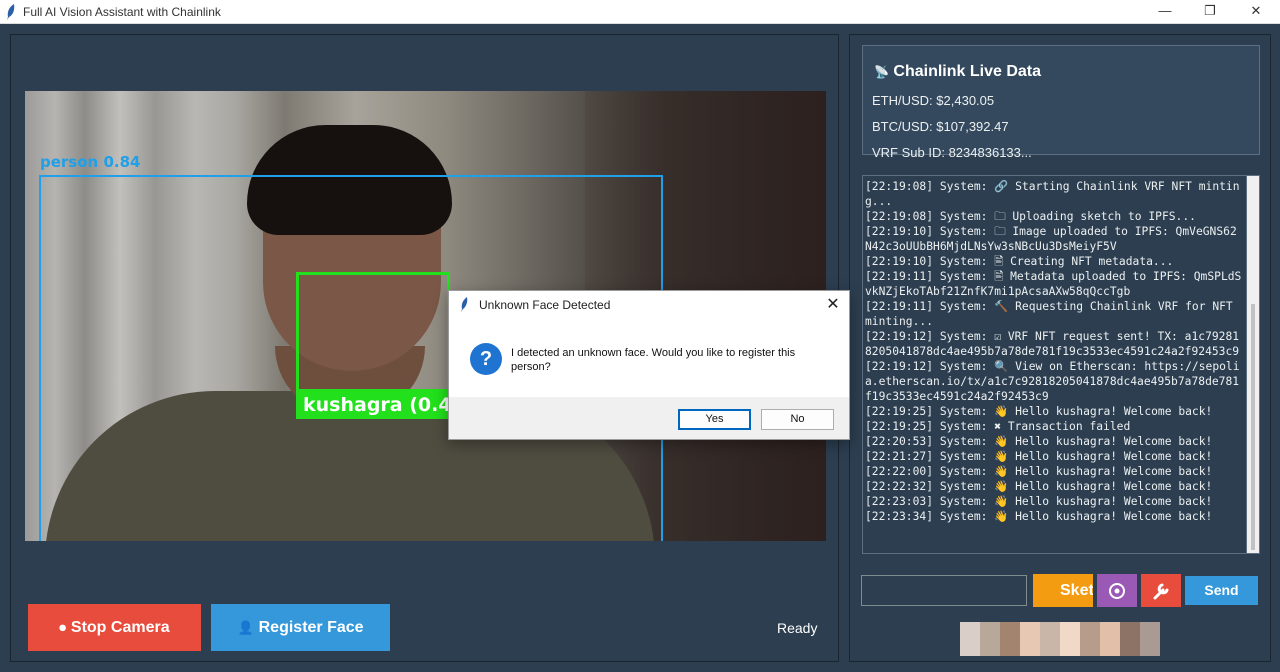 The image size is (1280, 672). Describe the element at coordinates (649, 305) in the screenshot. I see `dialog-titlebar: Unknown Face Detected ✕` at that location.